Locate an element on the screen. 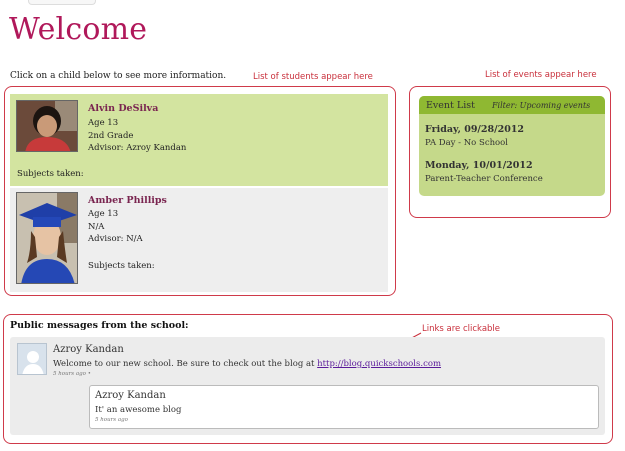  event-date: Friday, 09/28/2012 is located at coordinates (474, 129).